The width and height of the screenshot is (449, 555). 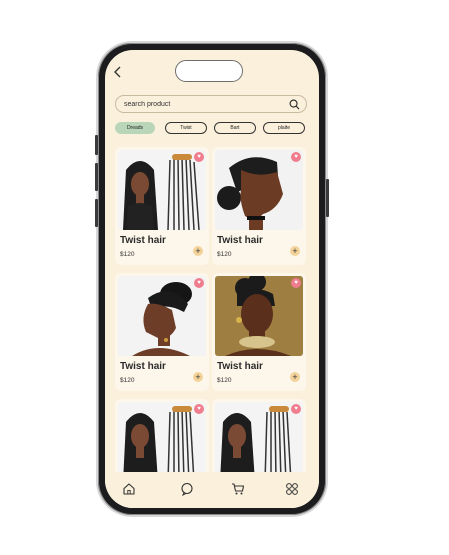 I want to click on filter-chip-twist: Twist, so click(x=186, y=128).